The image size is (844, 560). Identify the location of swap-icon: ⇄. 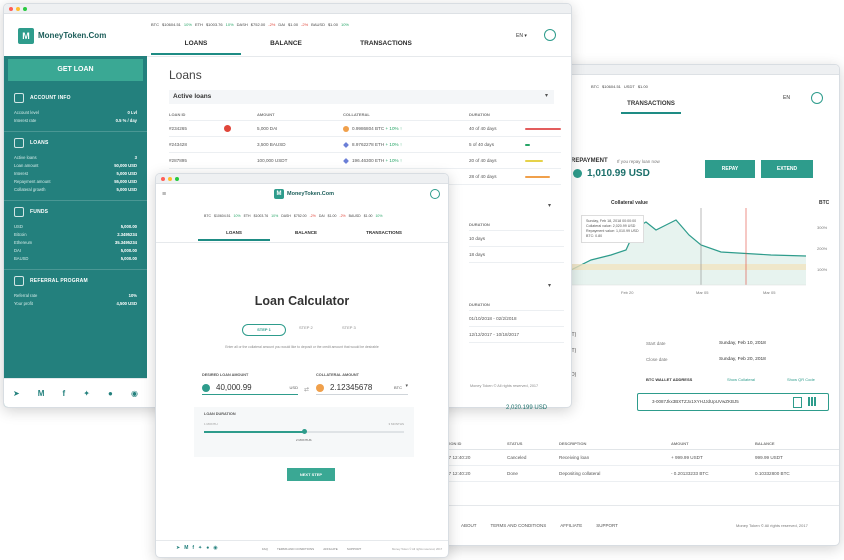
(306, 389).